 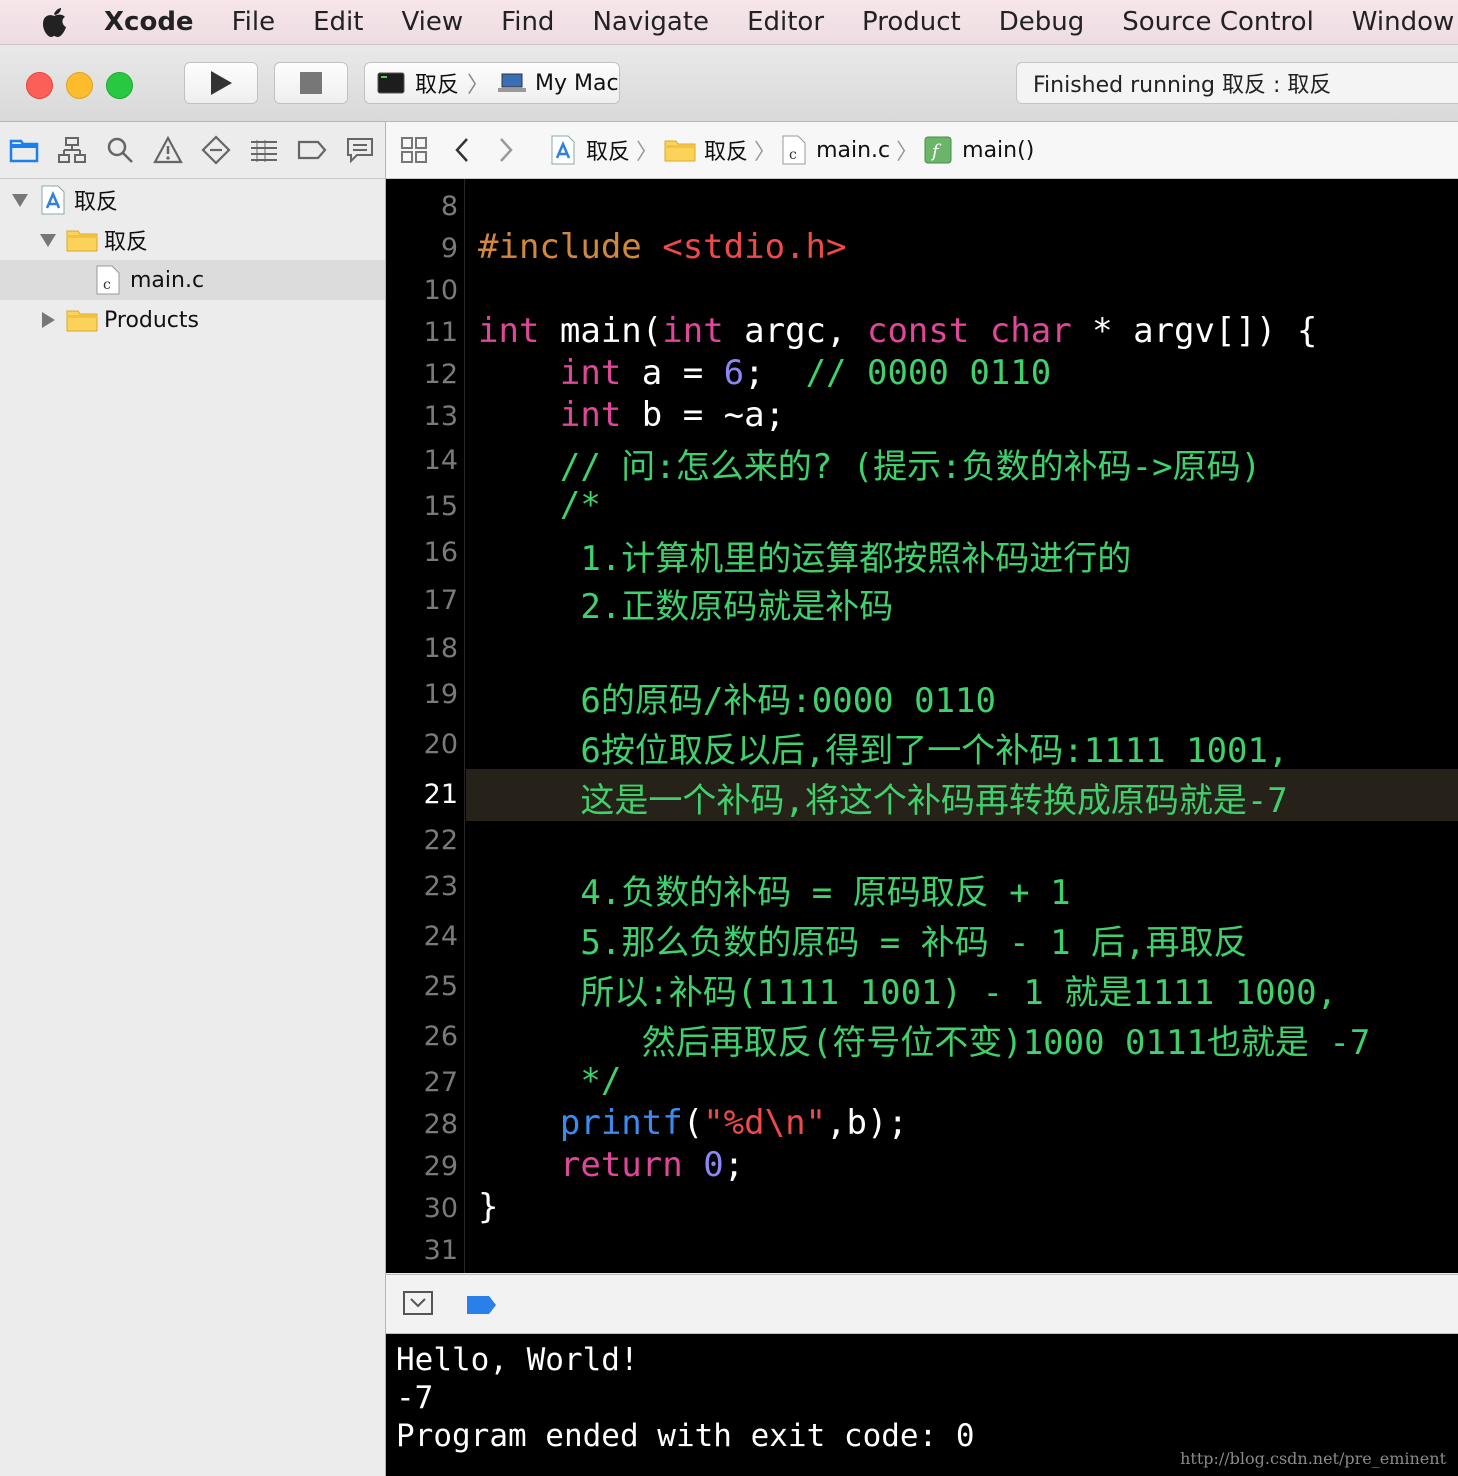 I want to click on code-line: 13 int b = ~a;, so click(x=922, y=418).